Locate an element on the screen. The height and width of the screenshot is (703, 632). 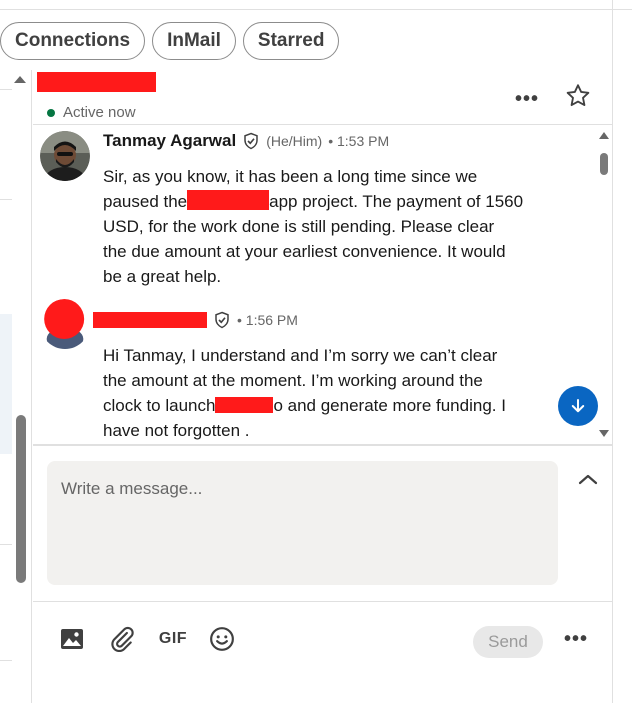
chevron-up-icon is located at coordinates (588, 479).